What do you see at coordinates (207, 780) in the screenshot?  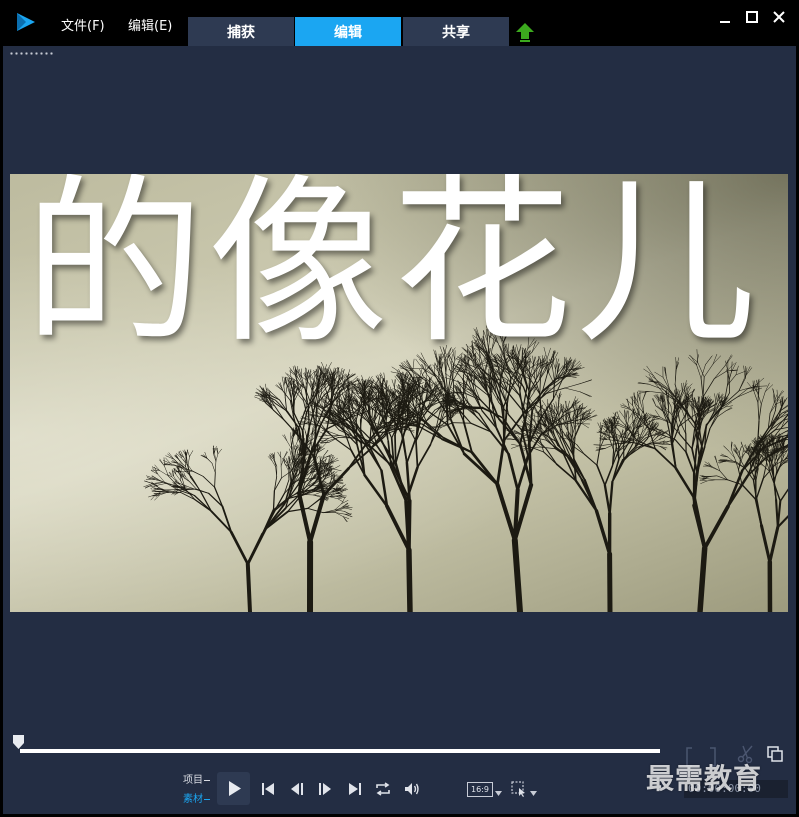 I see `mode-project-dash` at bounding box center [207, 780].